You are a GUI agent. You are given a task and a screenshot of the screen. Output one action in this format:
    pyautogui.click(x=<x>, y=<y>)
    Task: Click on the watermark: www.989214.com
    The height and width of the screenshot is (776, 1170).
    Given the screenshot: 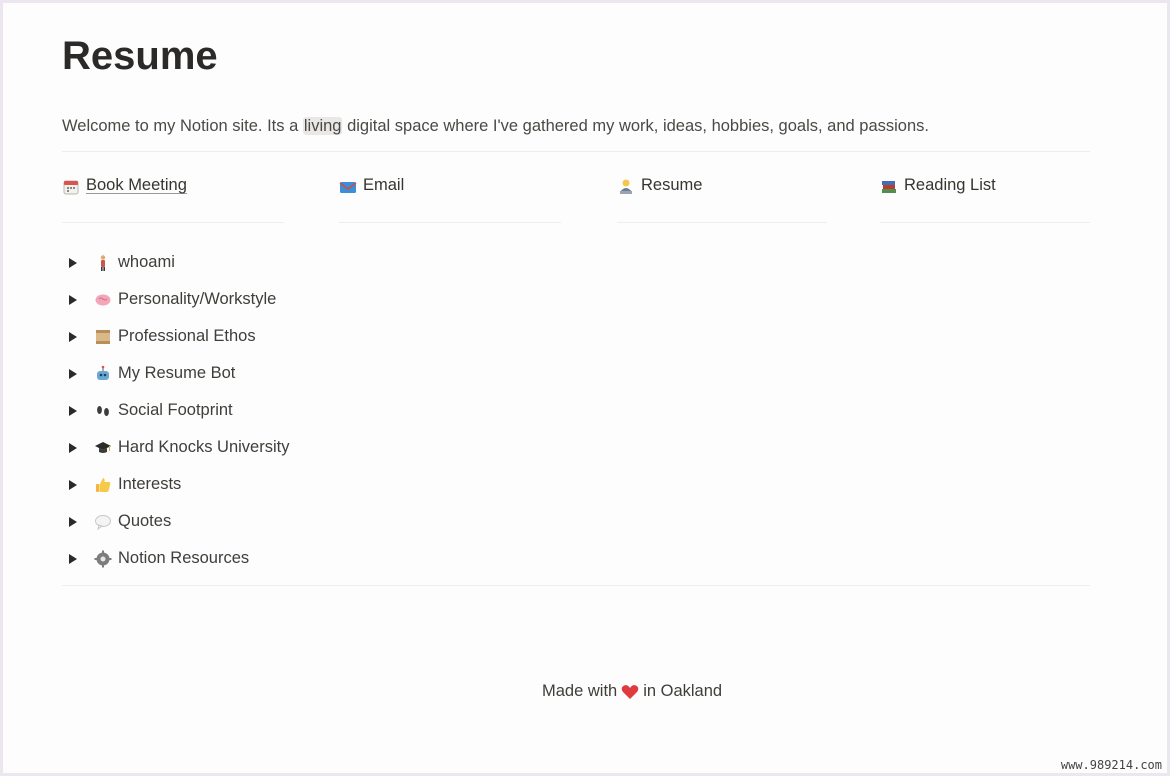 What is the action you would take?
    pyautogui.click(x=1111, y=765)
    